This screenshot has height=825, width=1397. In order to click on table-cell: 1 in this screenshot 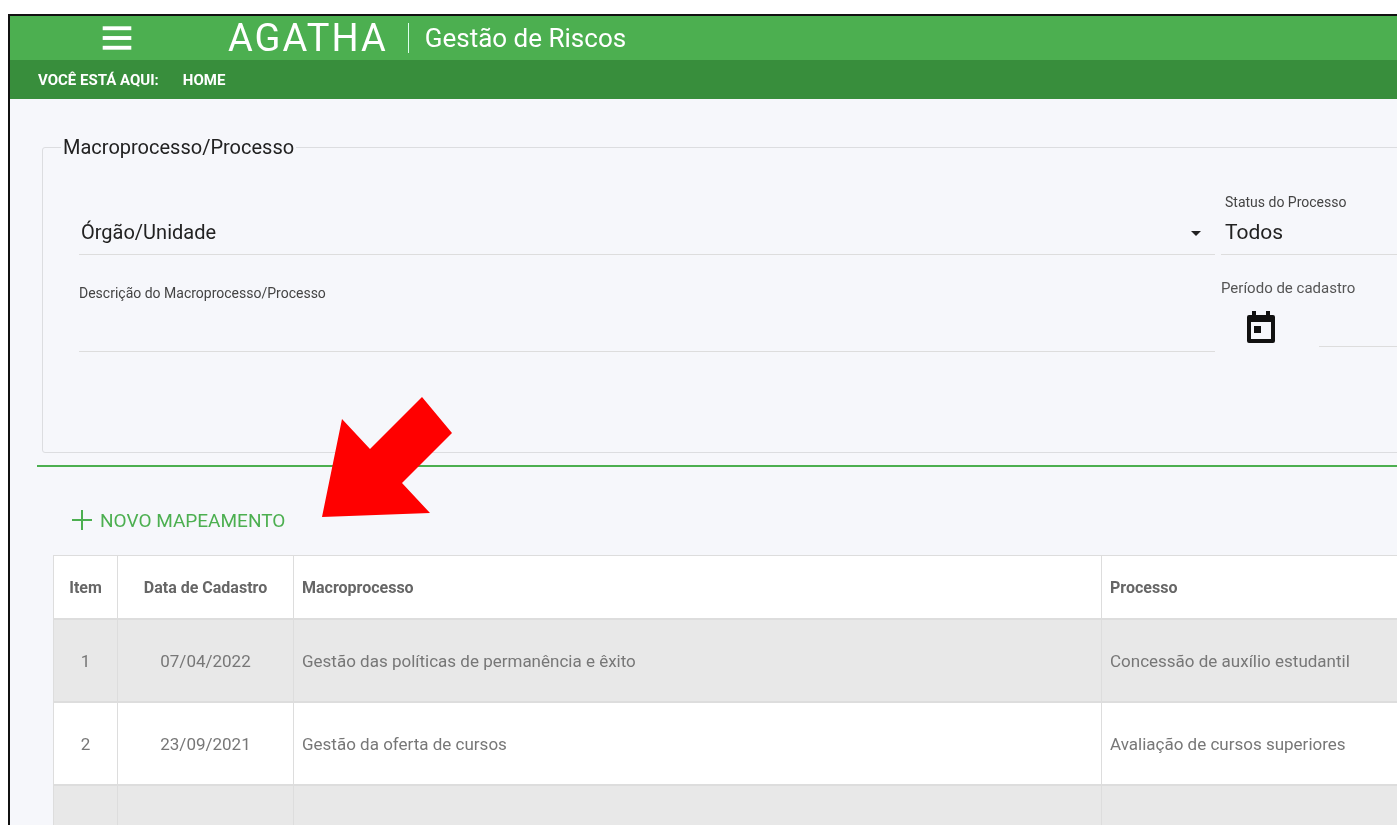, I will do `click(86, 660)`.